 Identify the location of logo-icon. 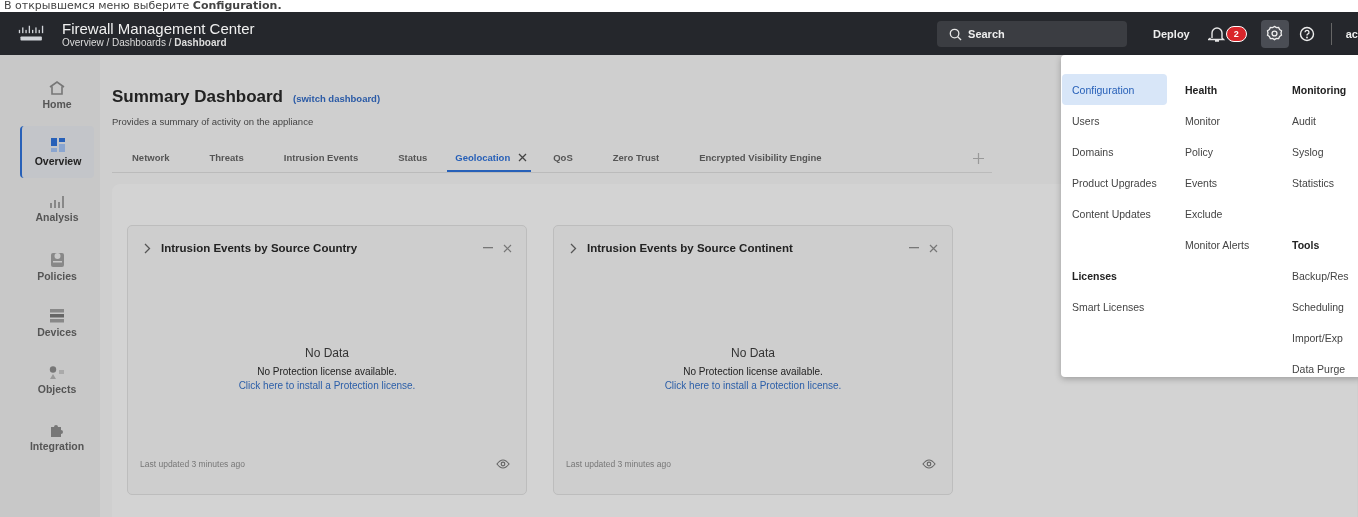
(32, 33).